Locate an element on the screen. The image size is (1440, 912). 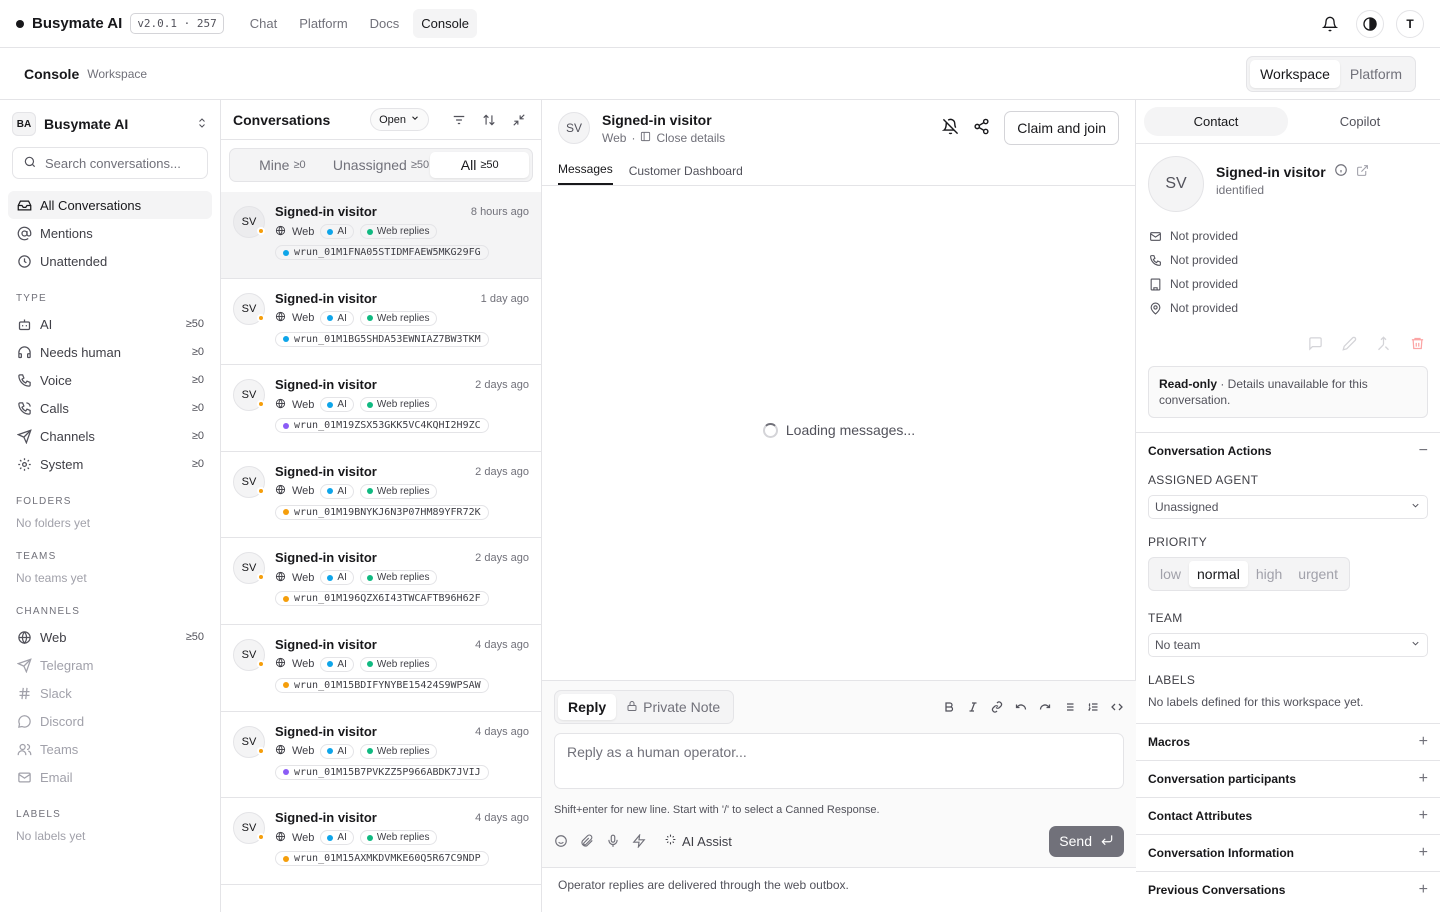
section-macros: Macros + is located at coordinates (1288, 741).